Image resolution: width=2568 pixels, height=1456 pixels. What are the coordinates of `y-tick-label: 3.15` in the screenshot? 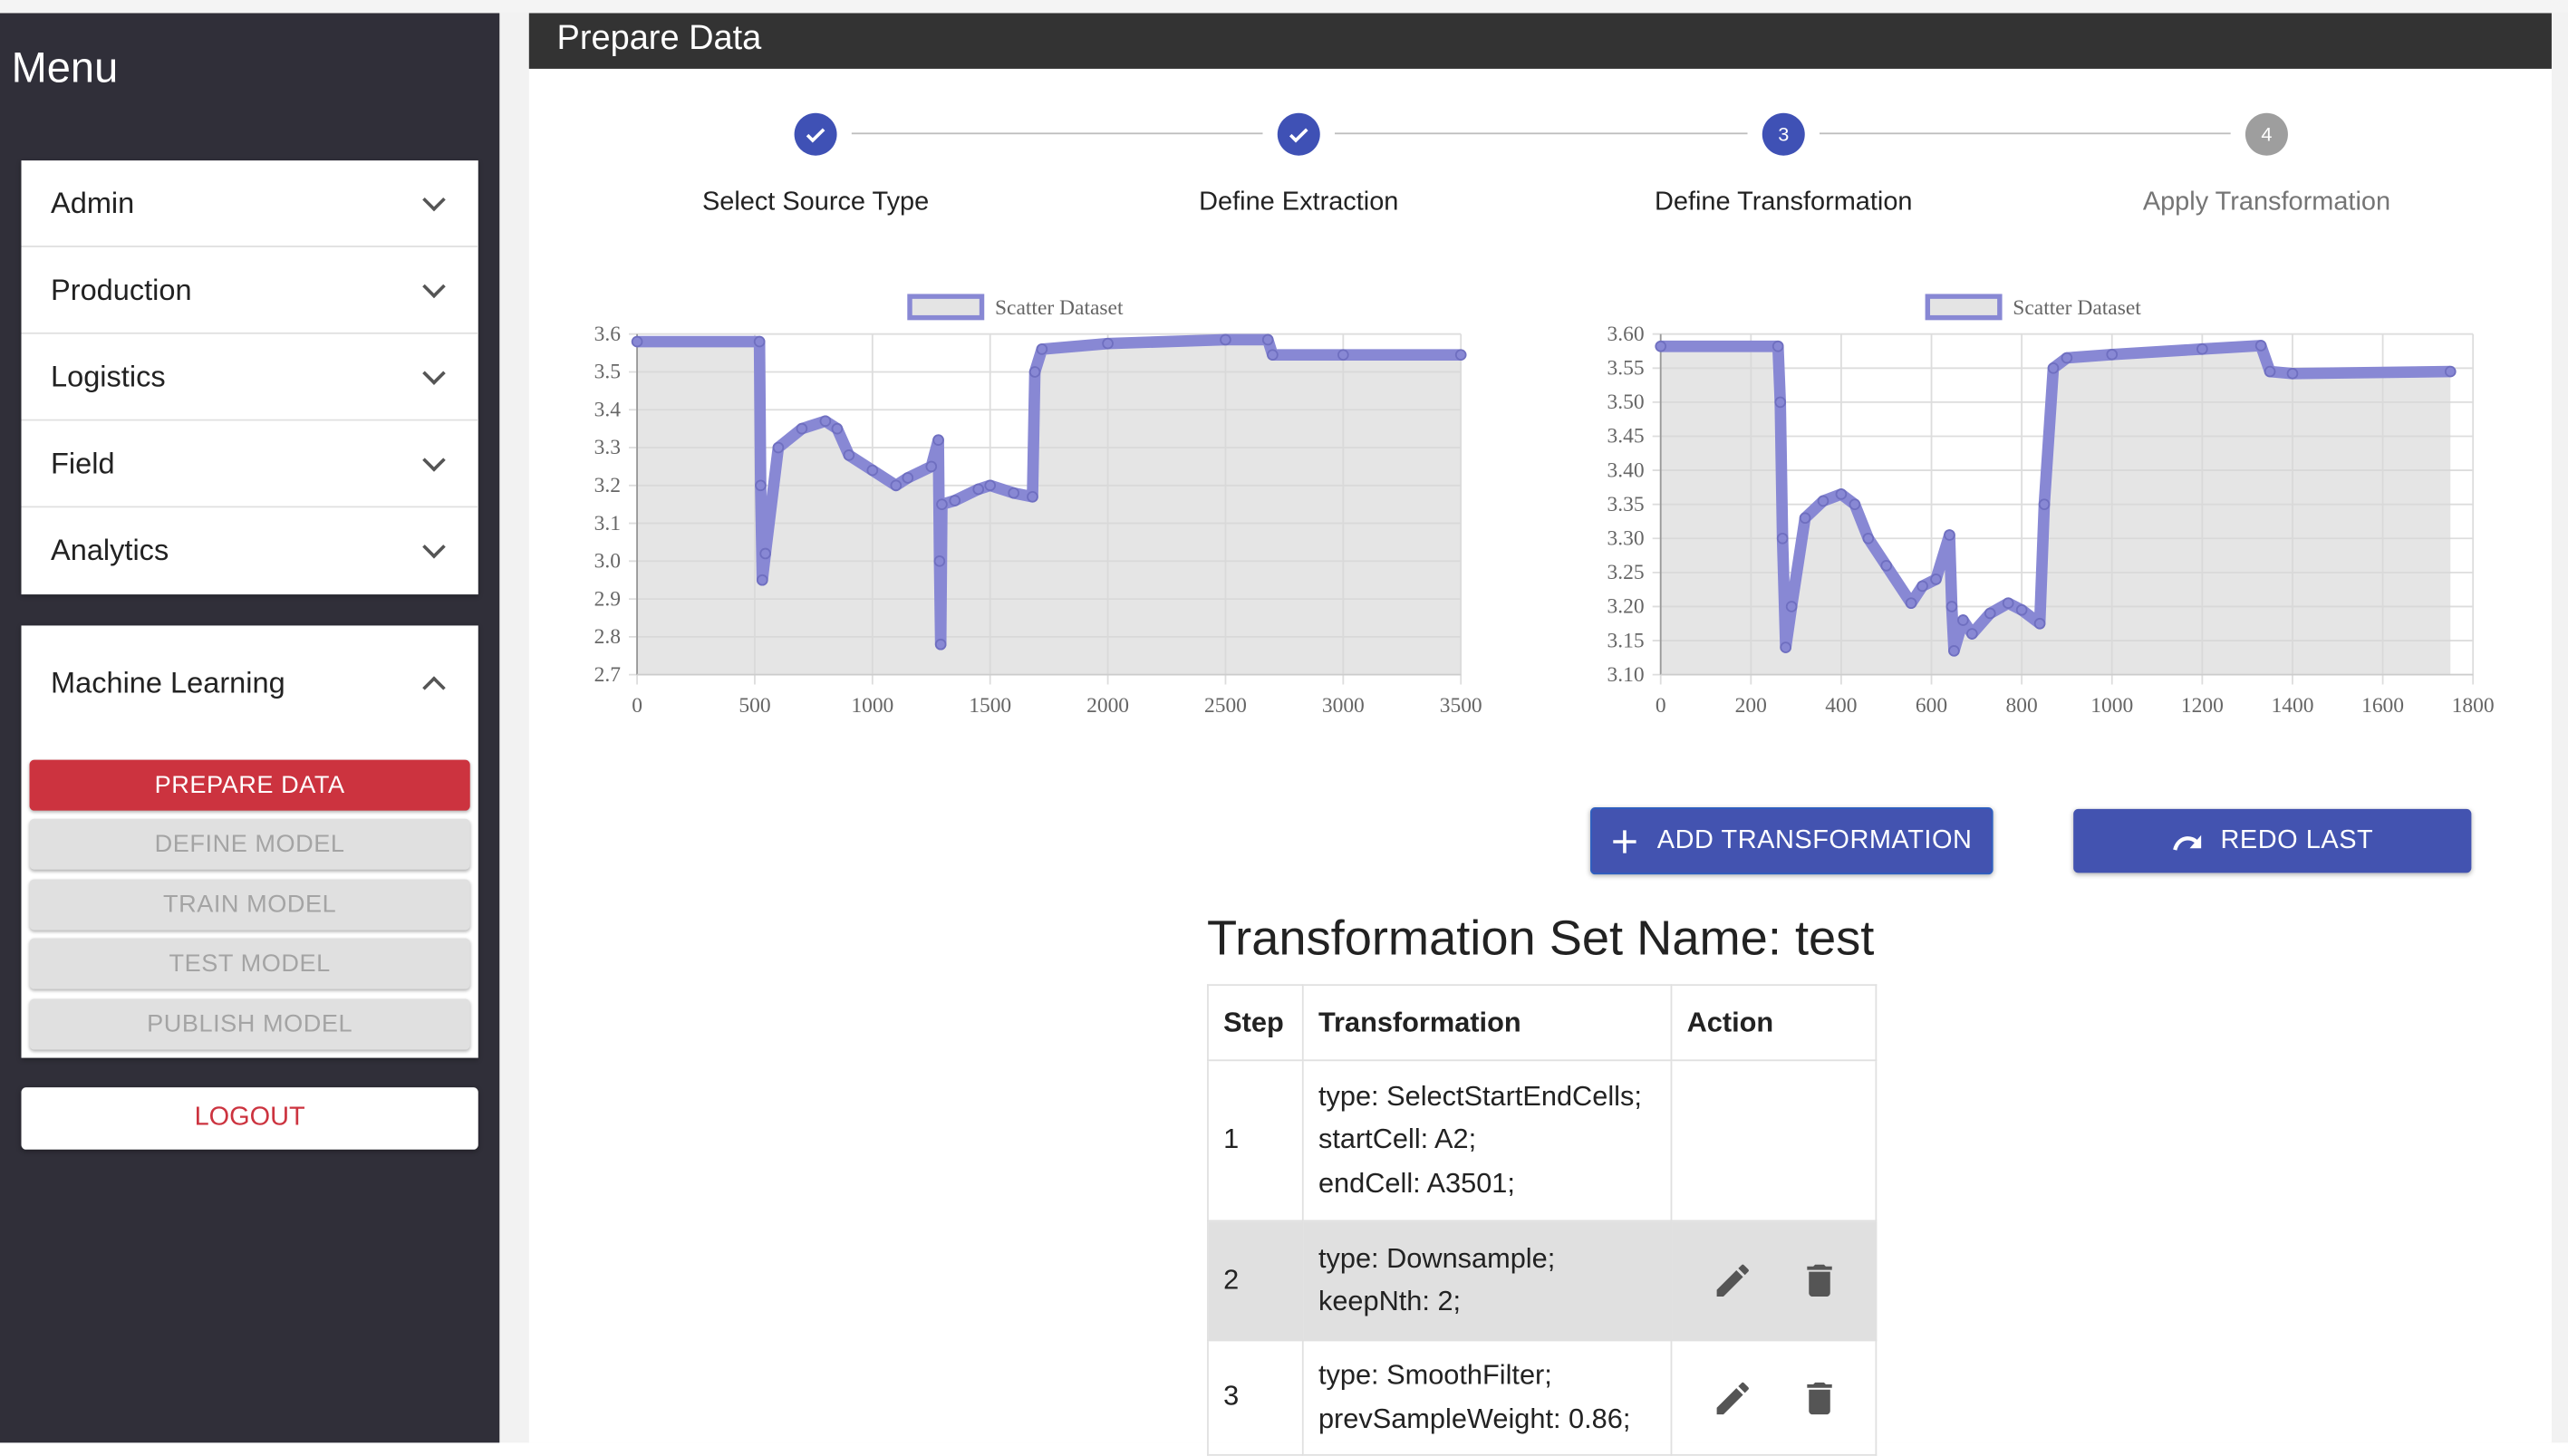 It's located at (1626, 640).